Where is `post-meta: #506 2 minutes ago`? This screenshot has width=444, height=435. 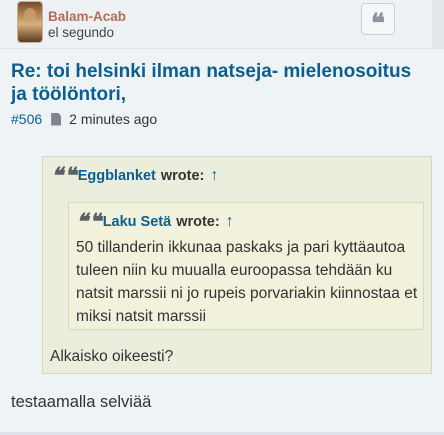 post-meta: #506 2 minutes ago is located at coordinates (84, 119).